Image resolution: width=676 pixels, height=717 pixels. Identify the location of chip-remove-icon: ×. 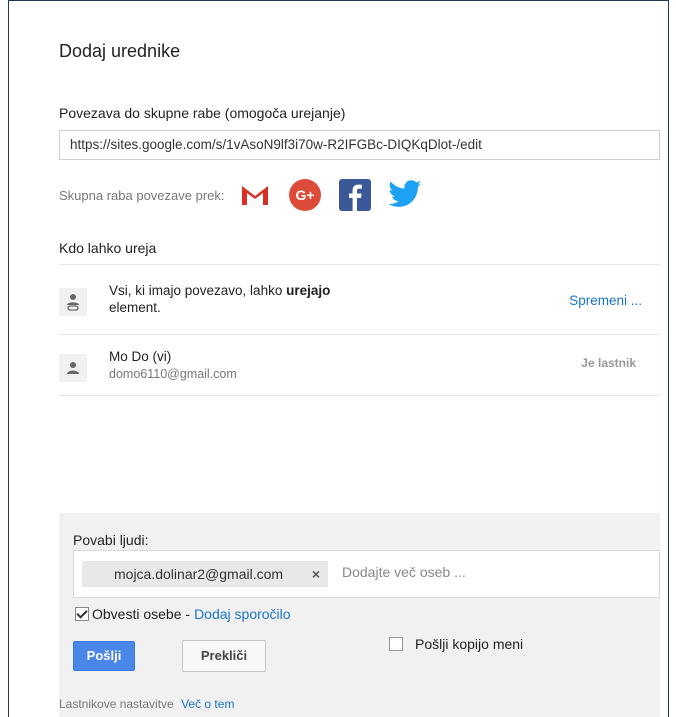
(316, 574).